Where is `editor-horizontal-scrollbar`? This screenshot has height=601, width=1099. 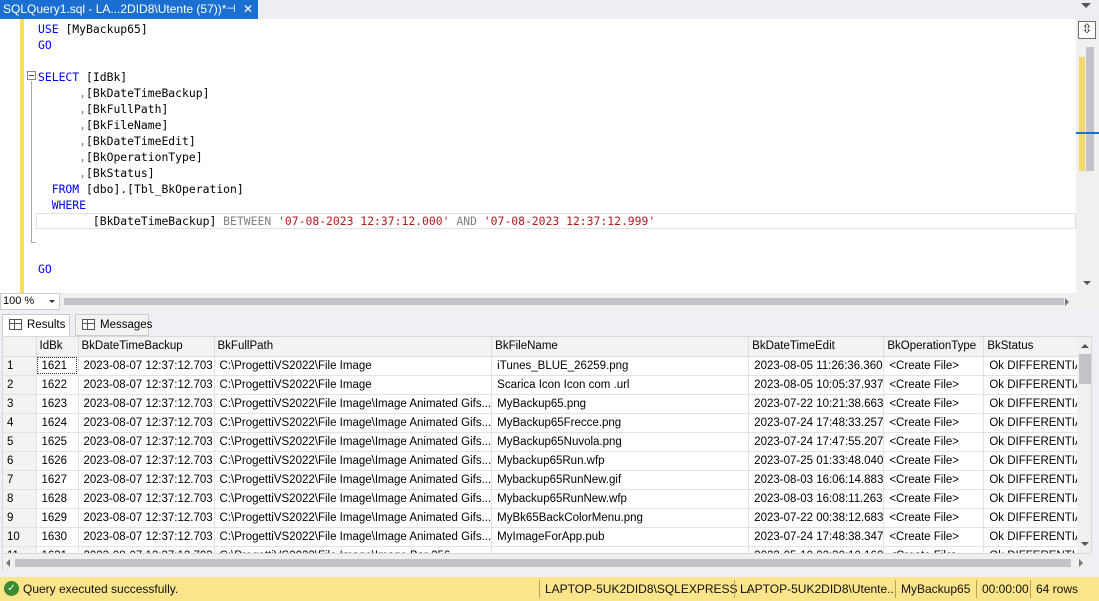 editor-horizontal-scrollbar is located at coordinates (569, 301).